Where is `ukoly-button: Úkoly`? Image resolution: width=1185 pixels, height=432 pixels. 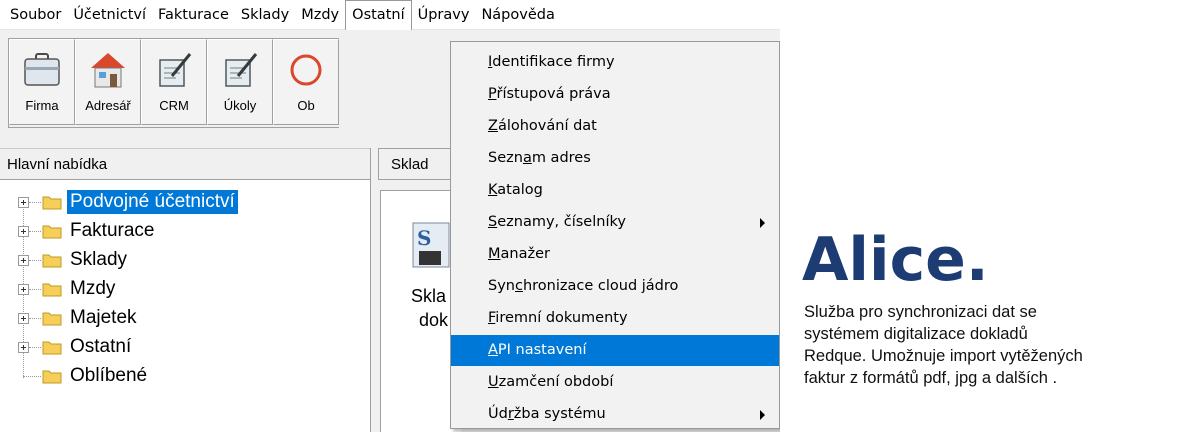
ukoly-button: Úkoly is located at coordinates (240, 82).